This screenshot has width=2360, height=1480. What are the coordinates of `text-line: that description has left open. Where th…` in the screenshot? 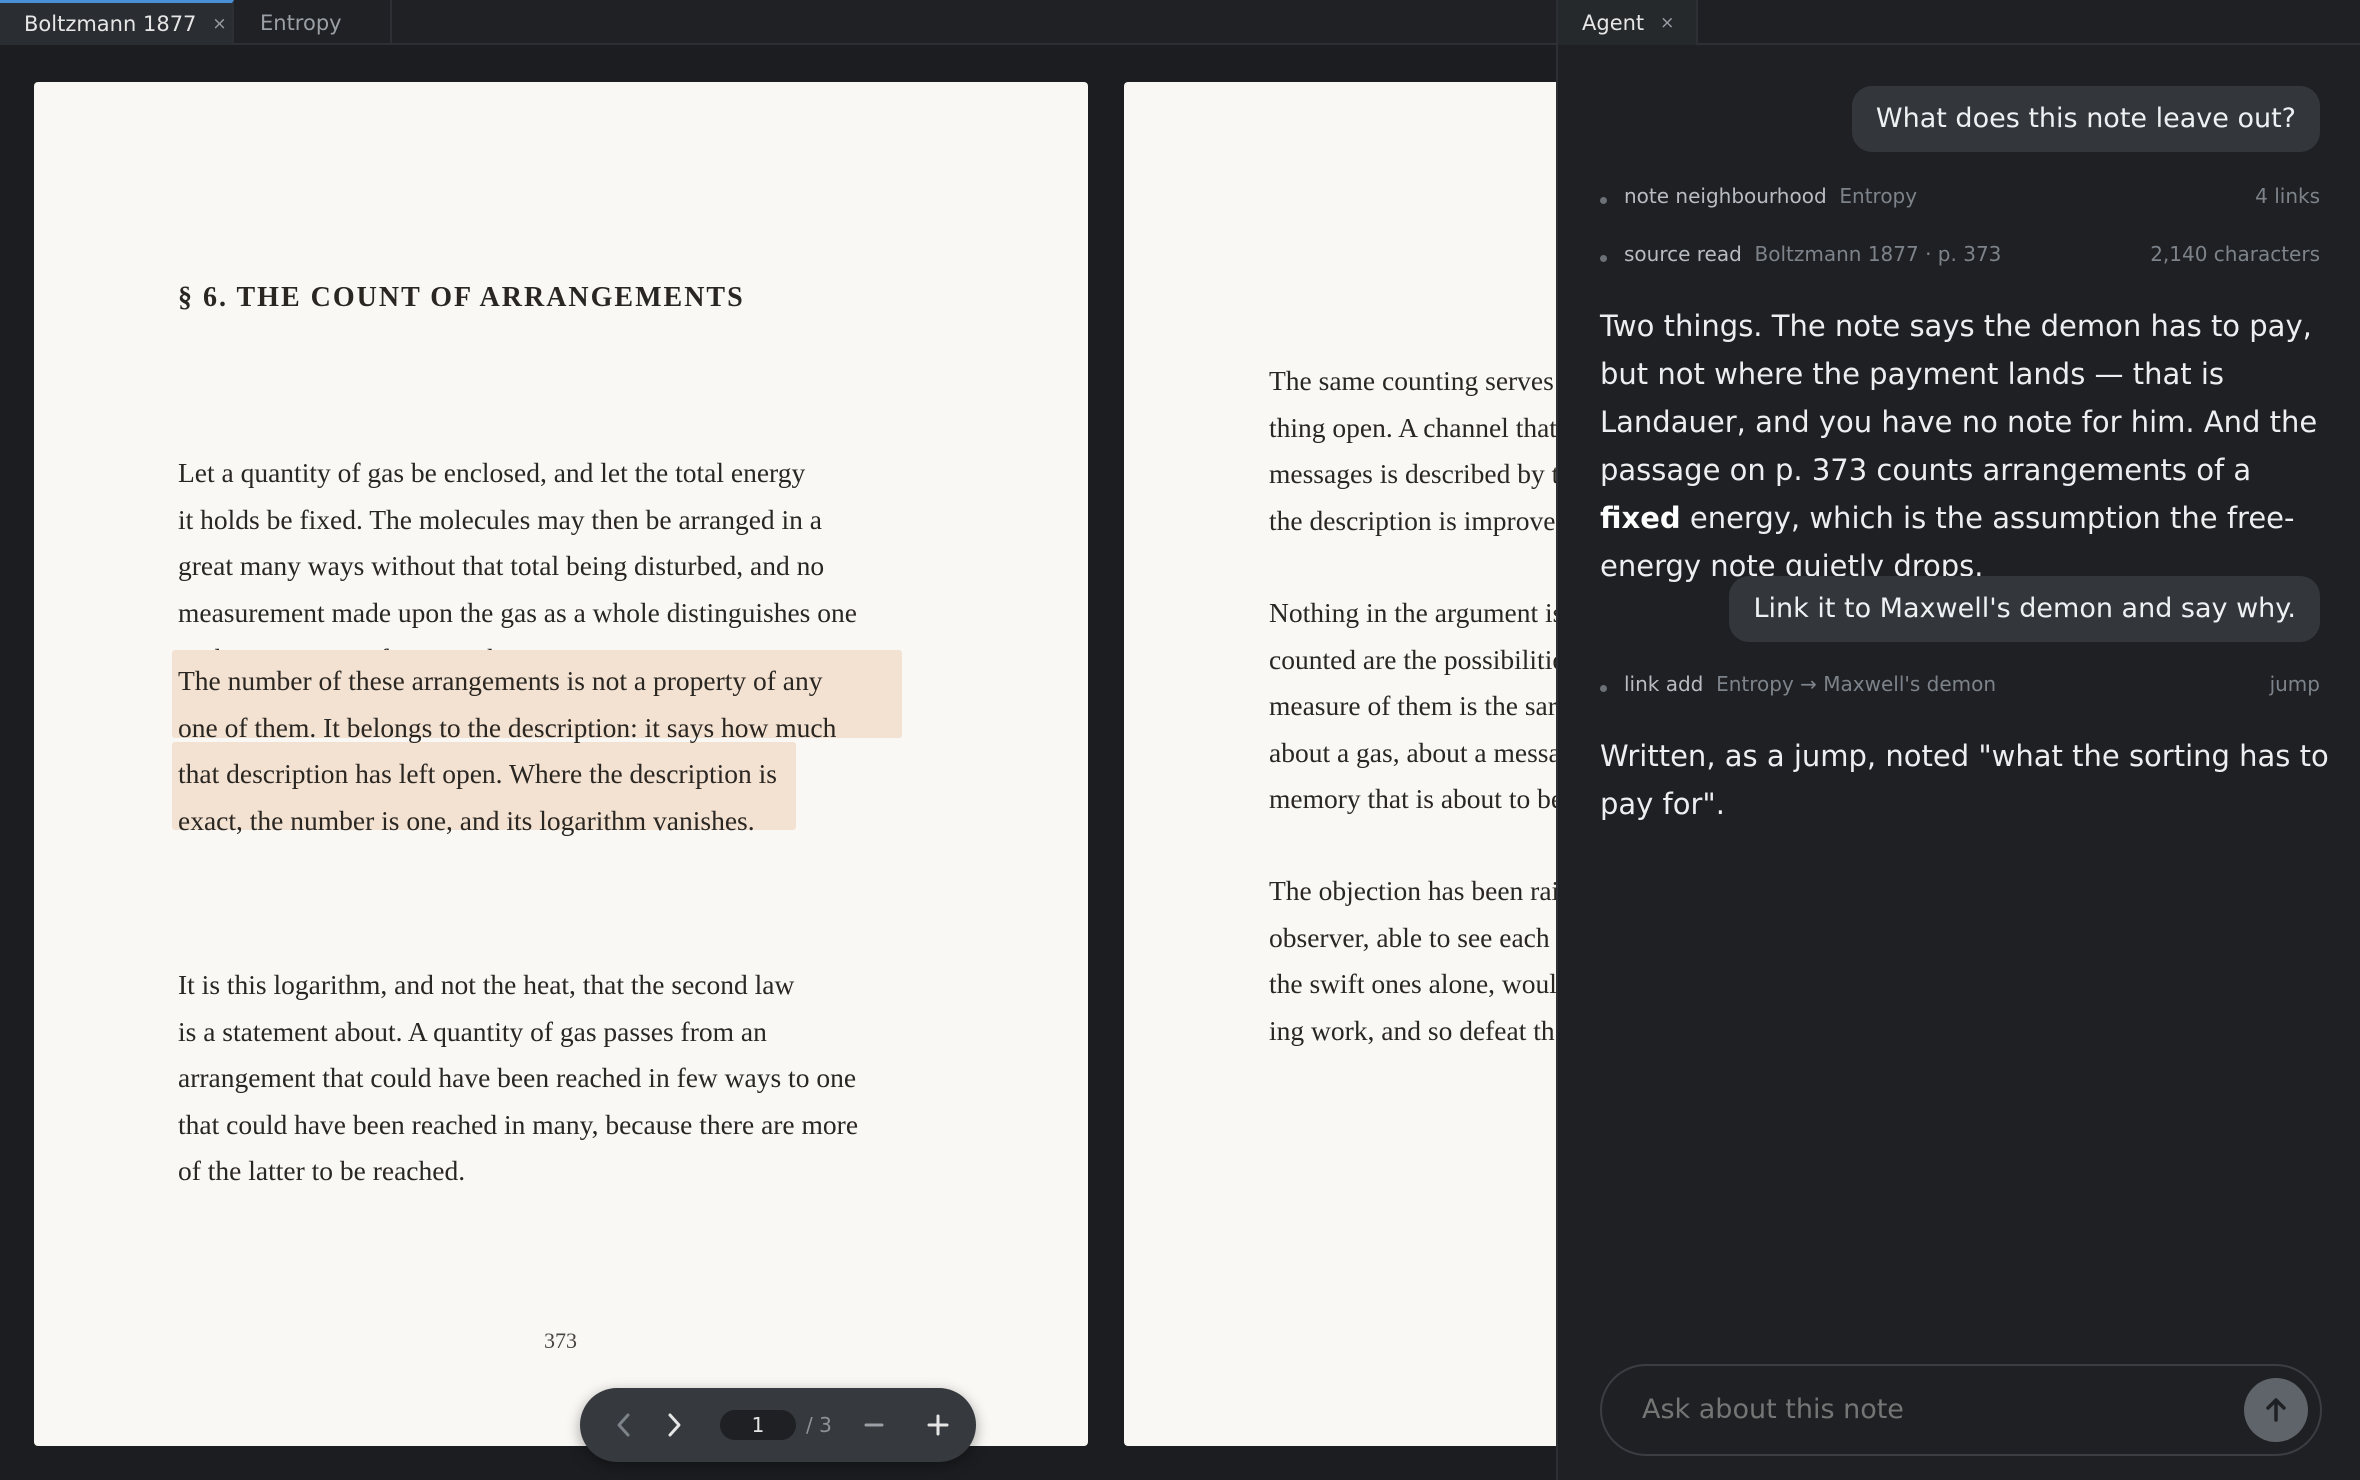 It's located at (477, 773).